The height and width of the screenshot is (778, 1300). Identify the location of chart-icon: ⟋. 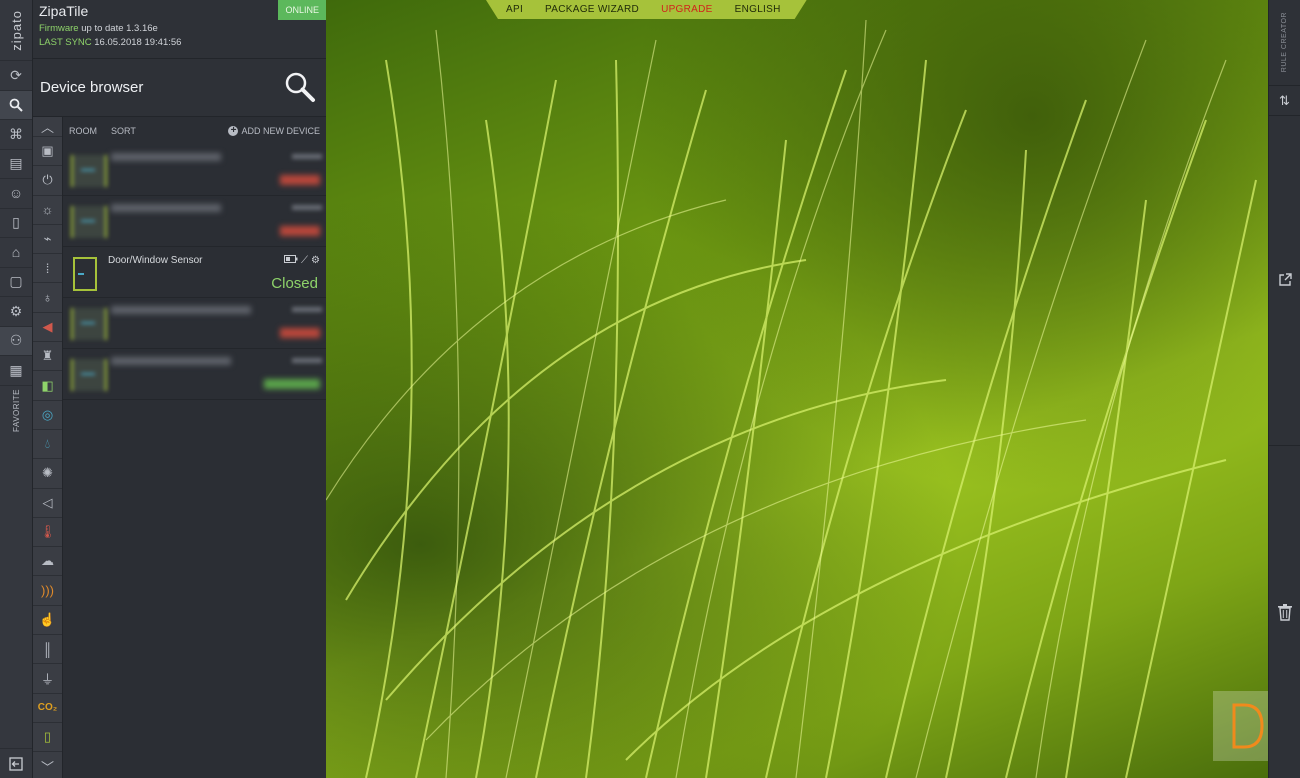
(304, 260).